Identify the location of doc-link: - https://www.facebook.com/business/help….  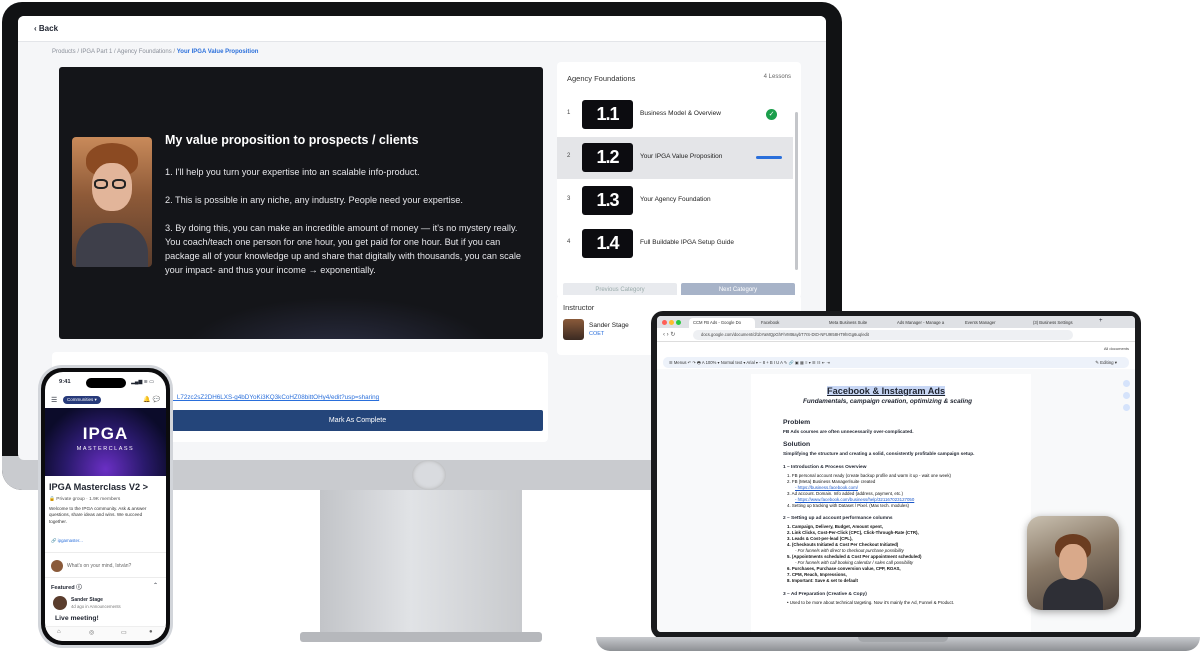
(854, 500).